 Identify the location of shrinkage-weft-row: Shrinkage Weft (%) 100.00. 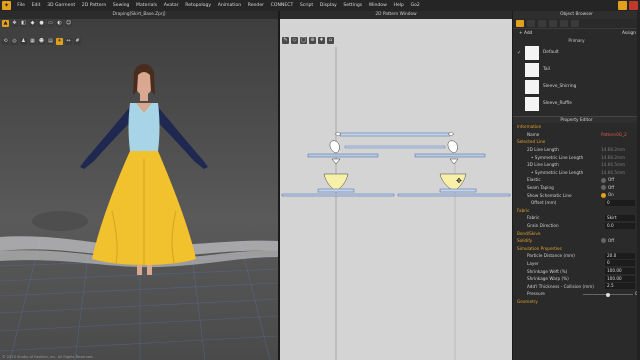
(576, 271).